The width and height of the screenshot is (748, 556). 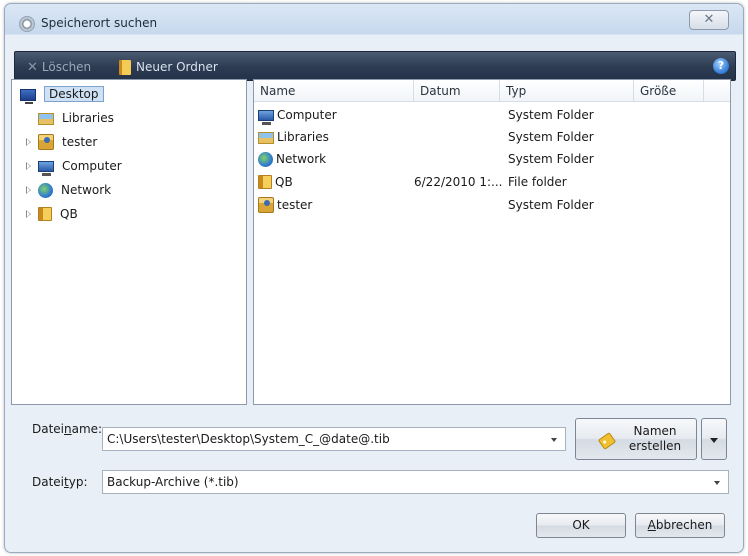 I want to click on list-item-name: QB, so click(x=335, y=182).